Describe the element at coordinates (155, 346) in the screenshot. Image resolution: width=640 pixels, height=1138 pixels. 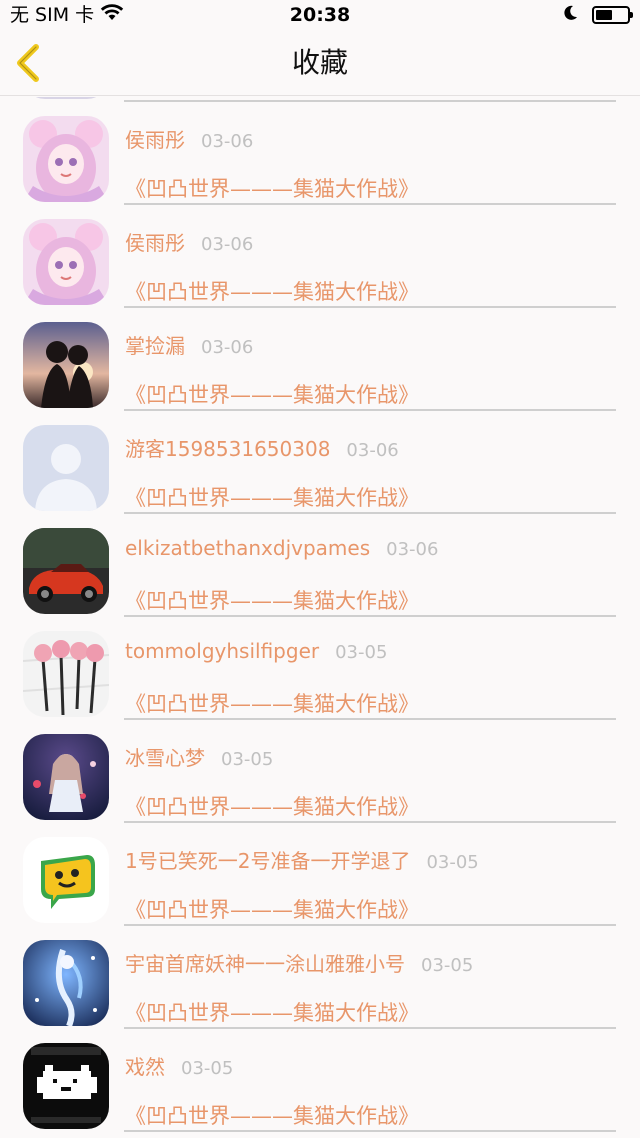
I see `author-name: 掌捡漏` at that location.